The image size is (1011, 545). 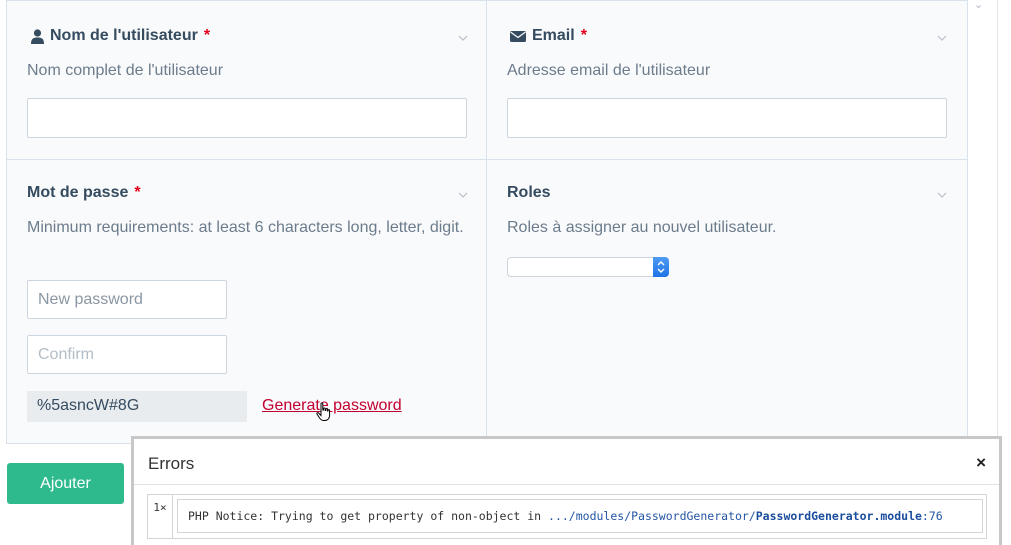 I want to click on select-stepper, so click(x=661, y=267).